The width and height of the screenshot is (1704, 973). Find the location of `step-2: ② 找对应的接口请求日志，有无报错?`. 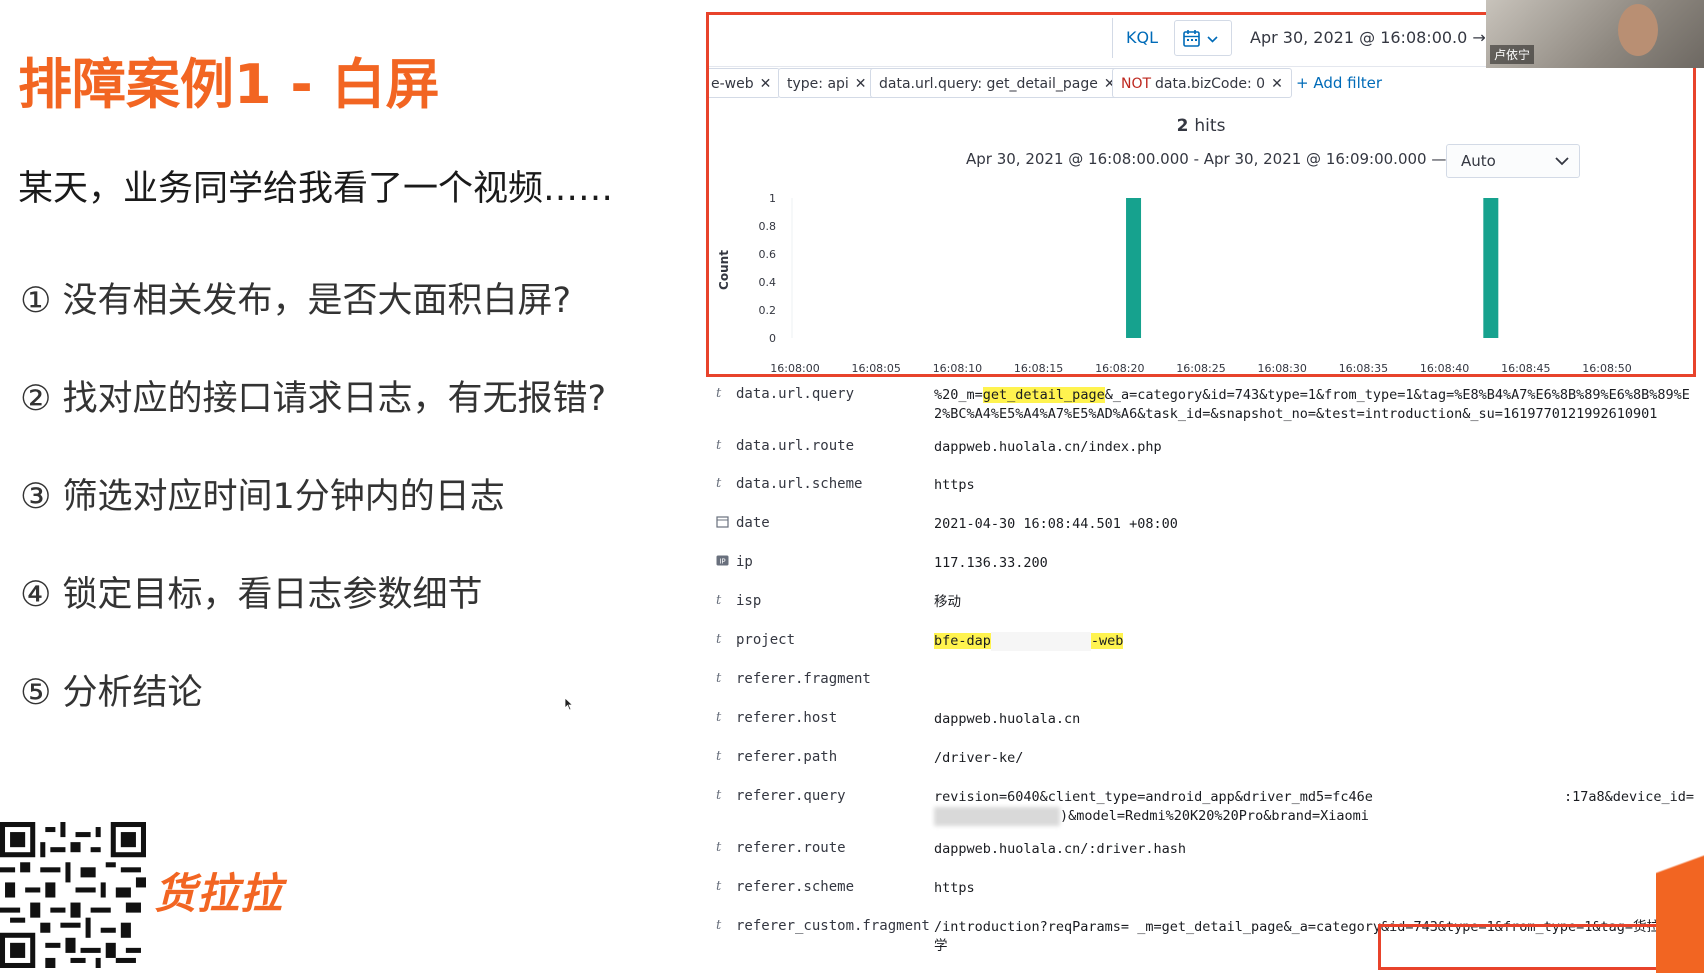

step-2: ② 找对应的接口请求日志，有无报错? is located at coordinates (313, 399).